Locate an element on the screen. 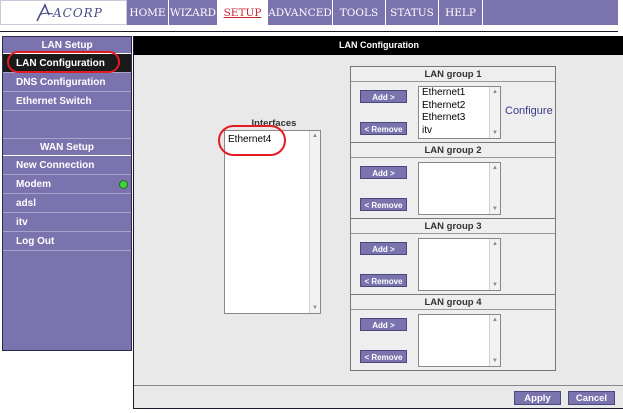  lan-group-1-listbox: Ethernet1 Ethernet2 Ethernet3 itv ▲ ▼ is located at coordinates (459, 112).